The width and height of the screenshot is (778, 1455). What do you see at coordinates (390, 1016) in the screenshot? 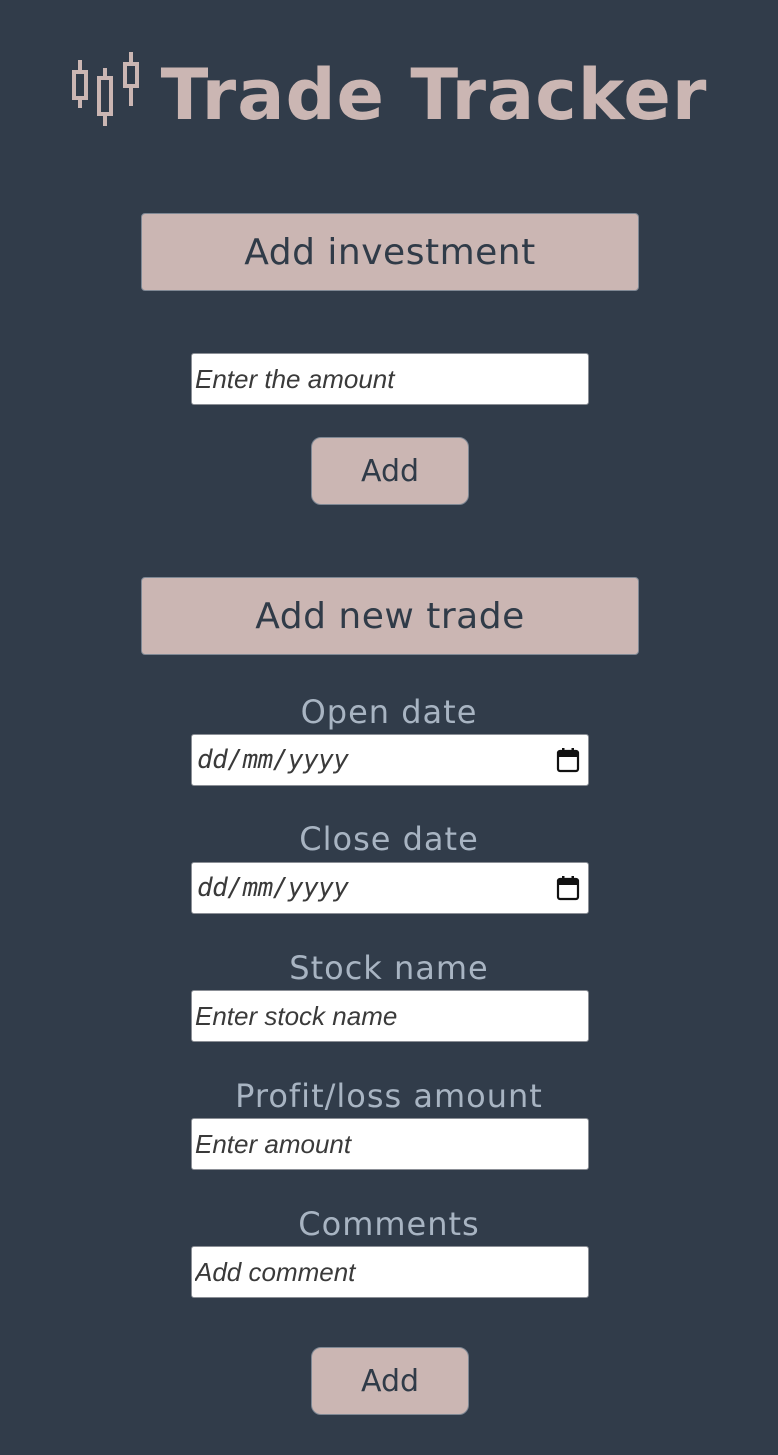
I see `stock-name-input` at bounding box center [390, 1016].